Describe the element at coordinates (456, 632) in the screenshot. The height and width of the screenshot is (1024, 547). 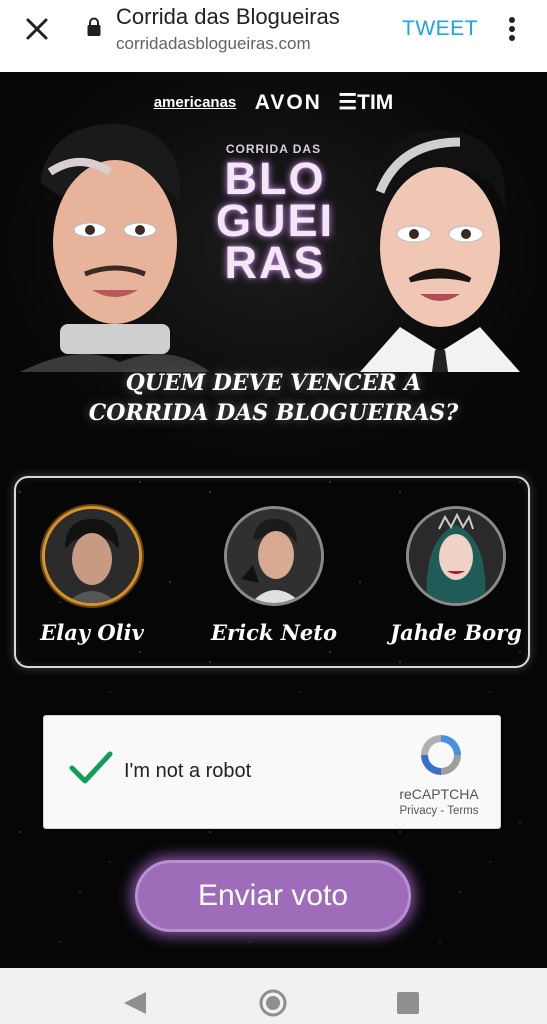
I see `candidate-name: Jahde Borg` at that location.